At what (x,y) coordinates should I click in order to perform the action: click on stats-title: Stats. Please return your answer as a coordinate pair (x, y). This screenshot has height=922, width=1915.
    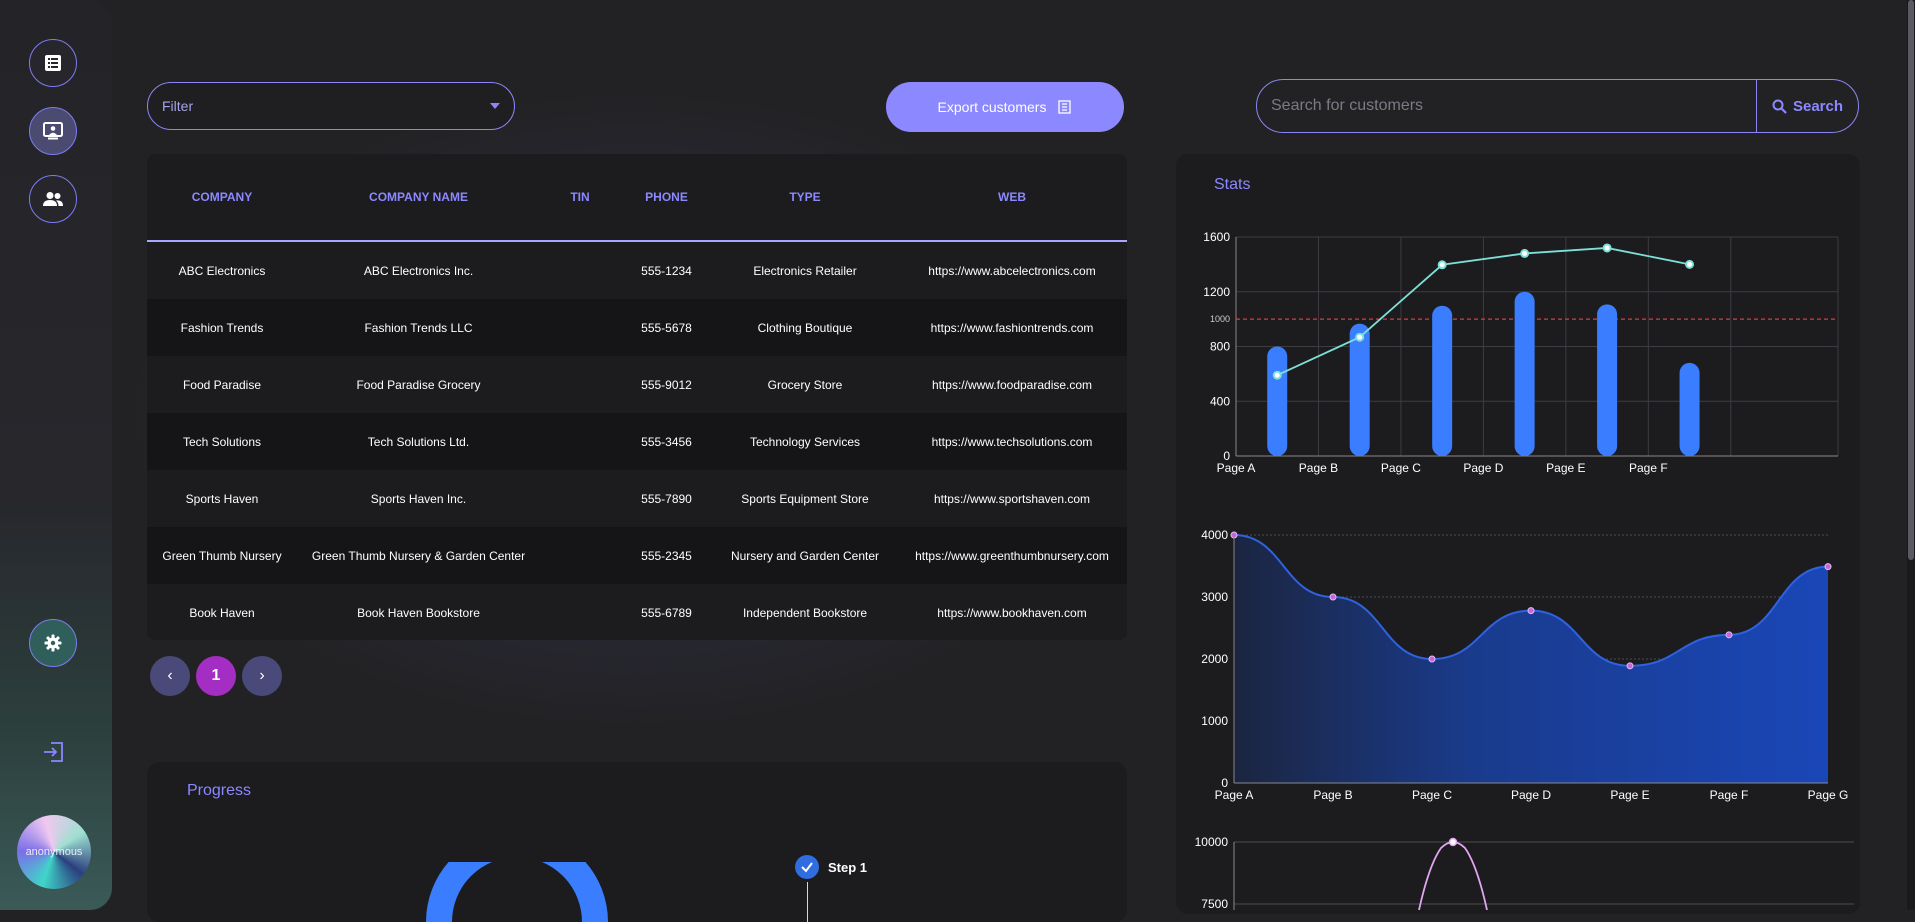
    Looking at the image, I should click on (1232, 184).